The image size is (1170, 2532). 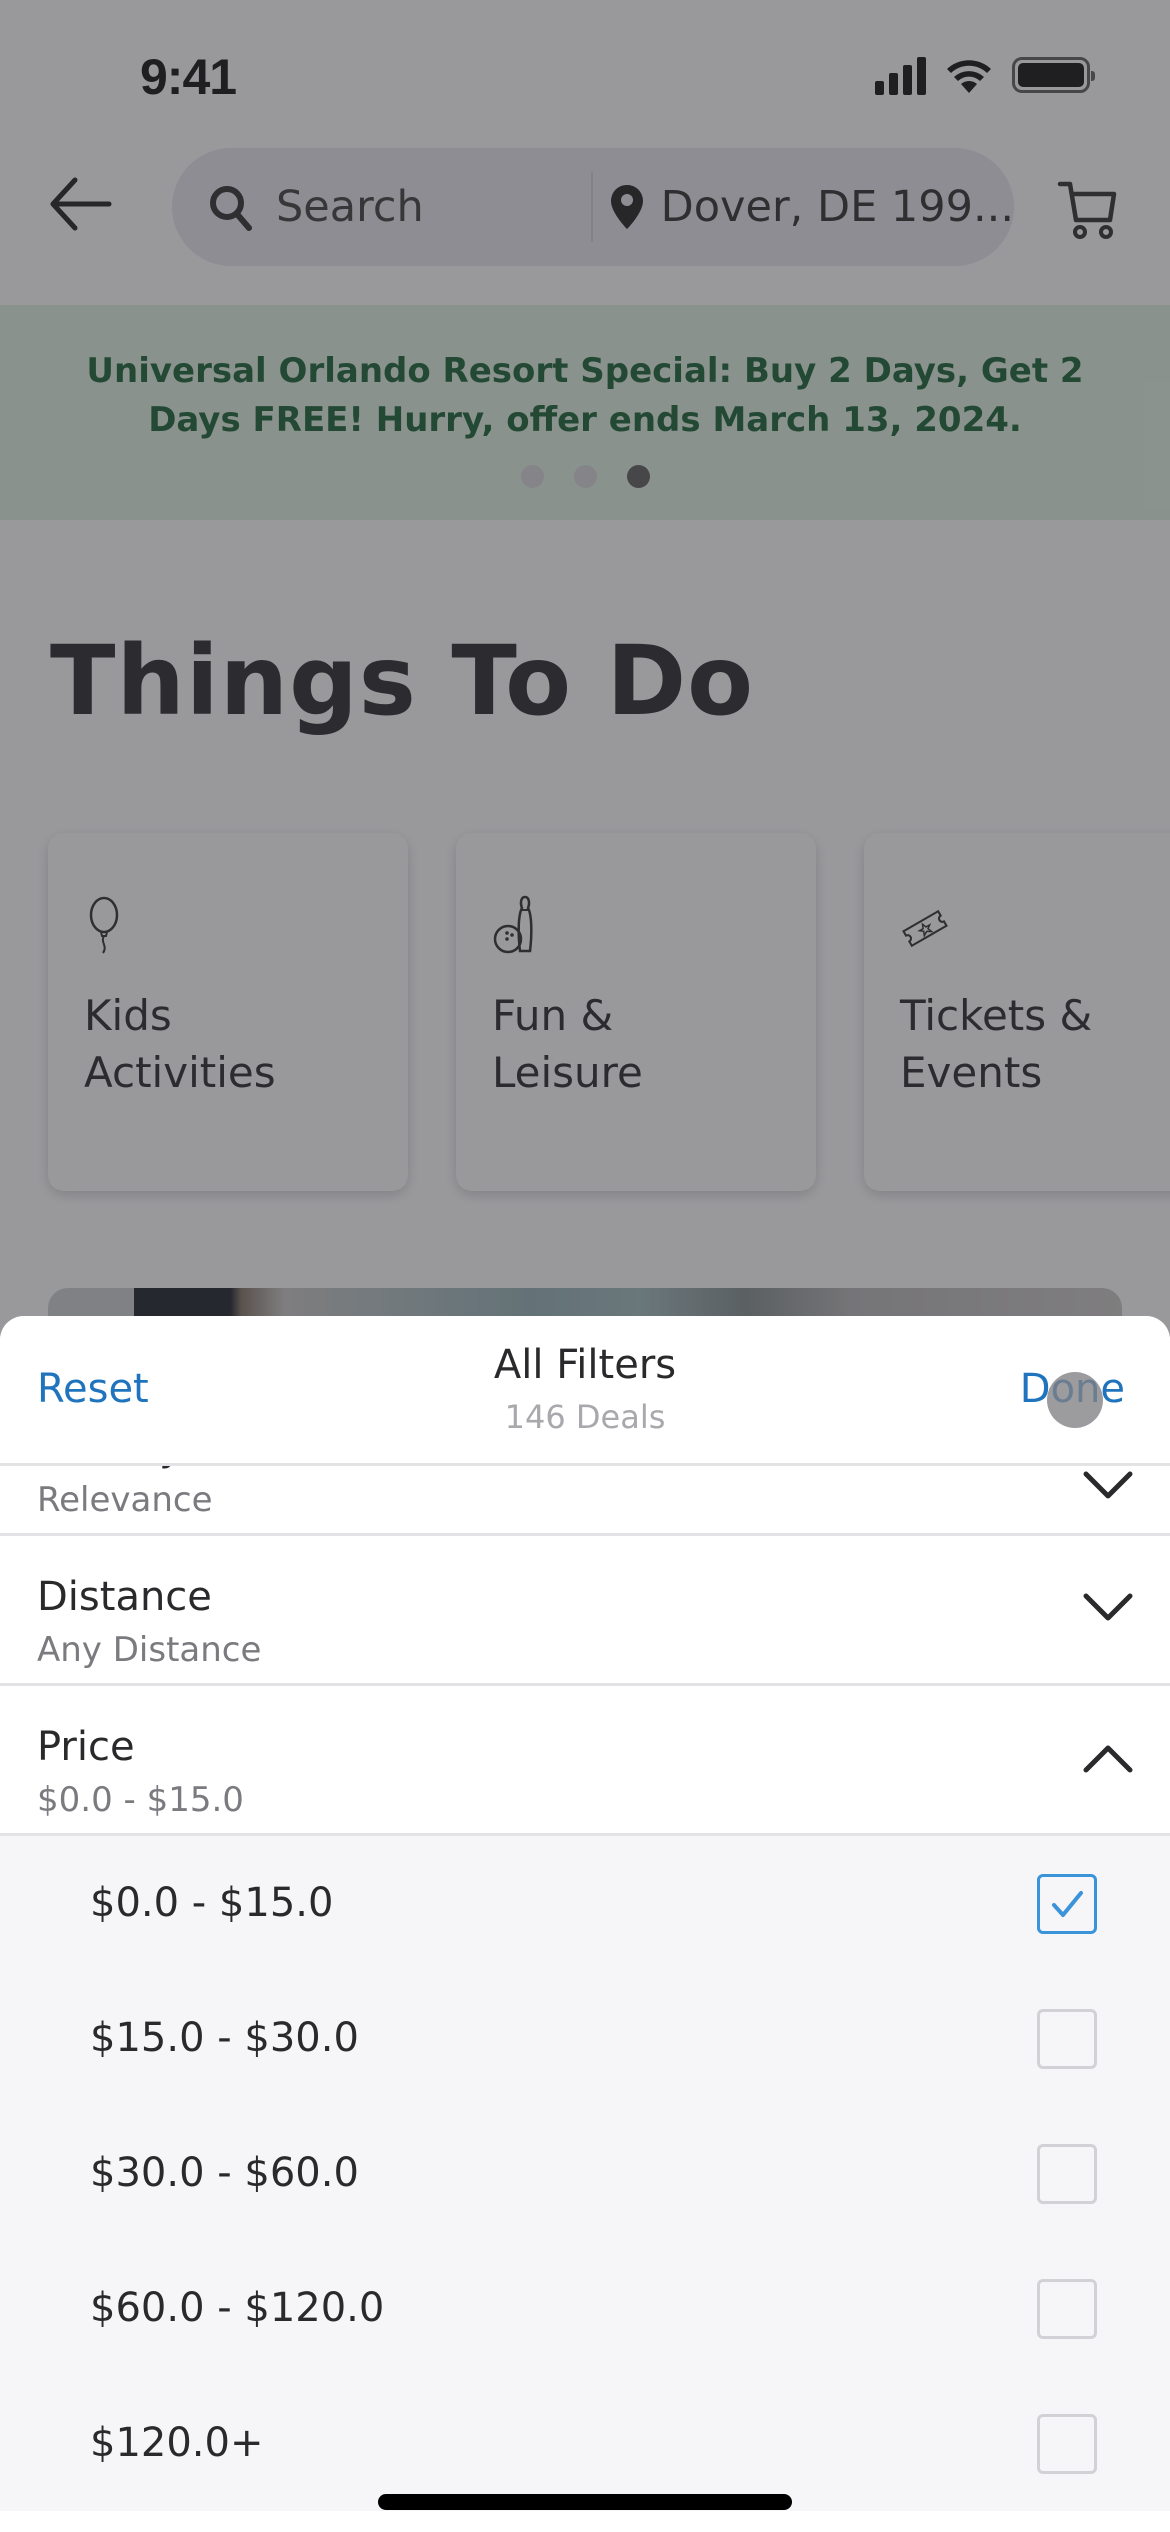 I want to click on filter-value: $0.0 - $15.0, so click(x=140, y=1800).